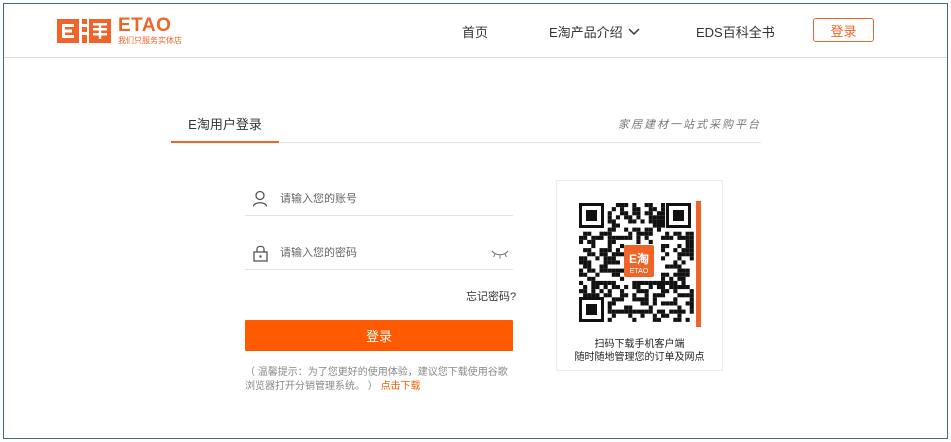  I want to click on tab-user-login: E淘用户登录, so click(225, 124).